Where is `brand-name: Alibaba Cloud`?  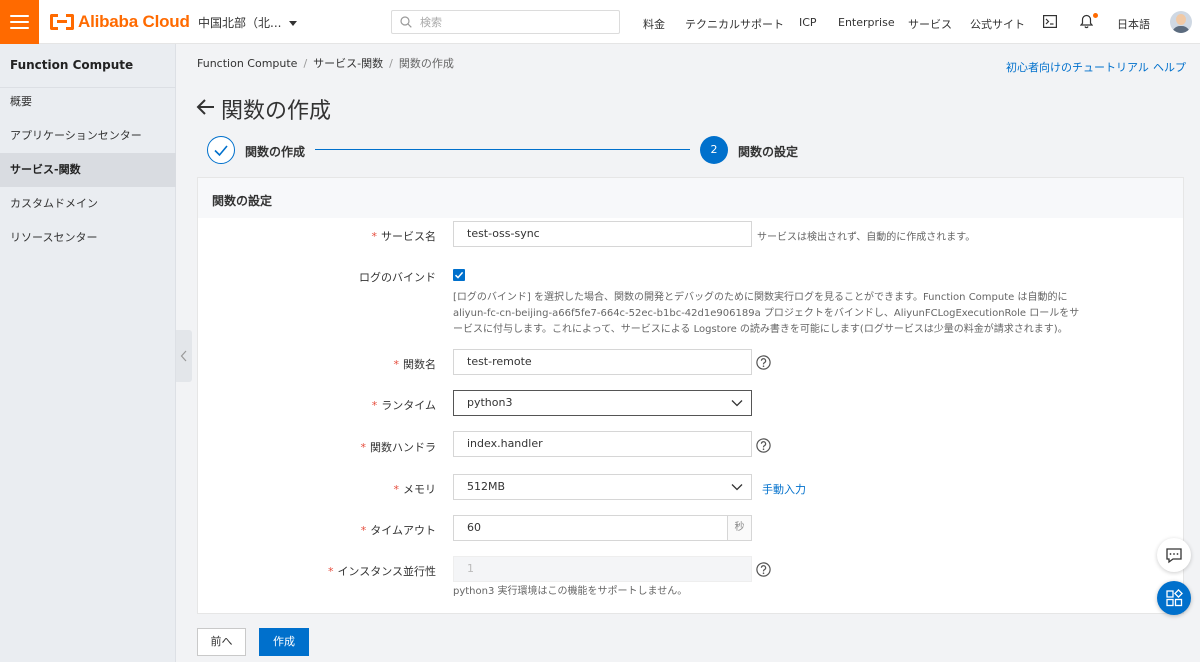
brand-name: Alibaba Cloud is located at coordinates (134, 21).